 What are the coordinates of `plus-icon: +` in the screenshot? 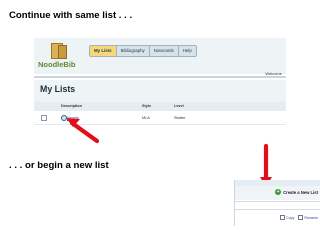 It's located at (278, 192).